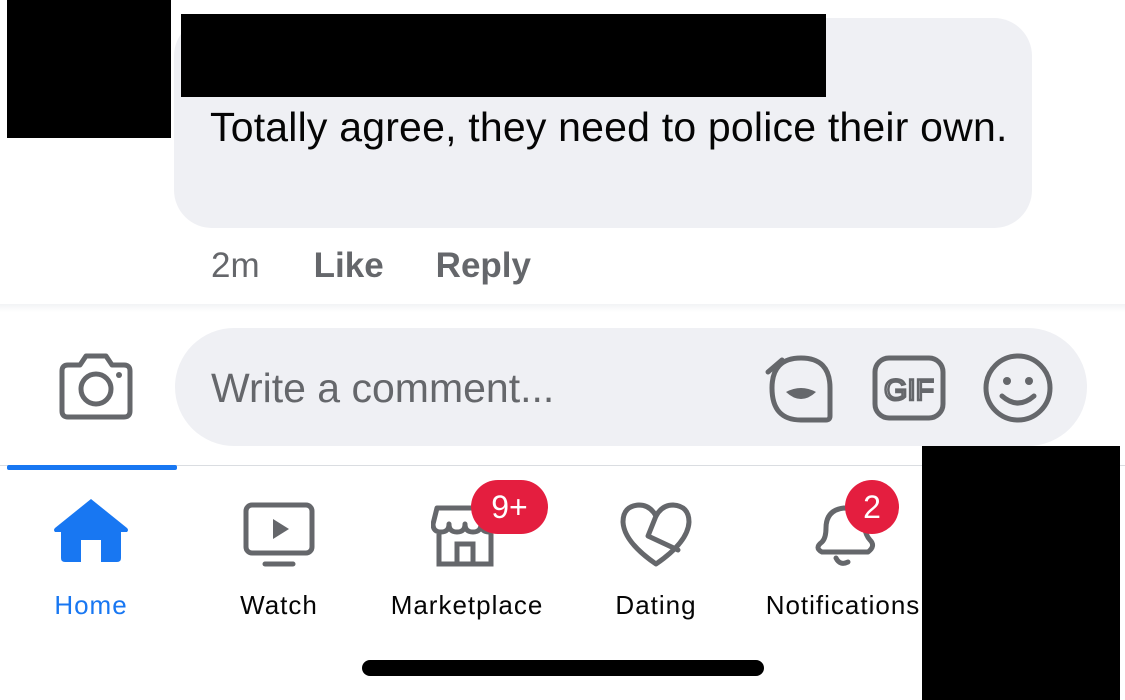  I want to click on redacted-author-name, so click(503, 55).